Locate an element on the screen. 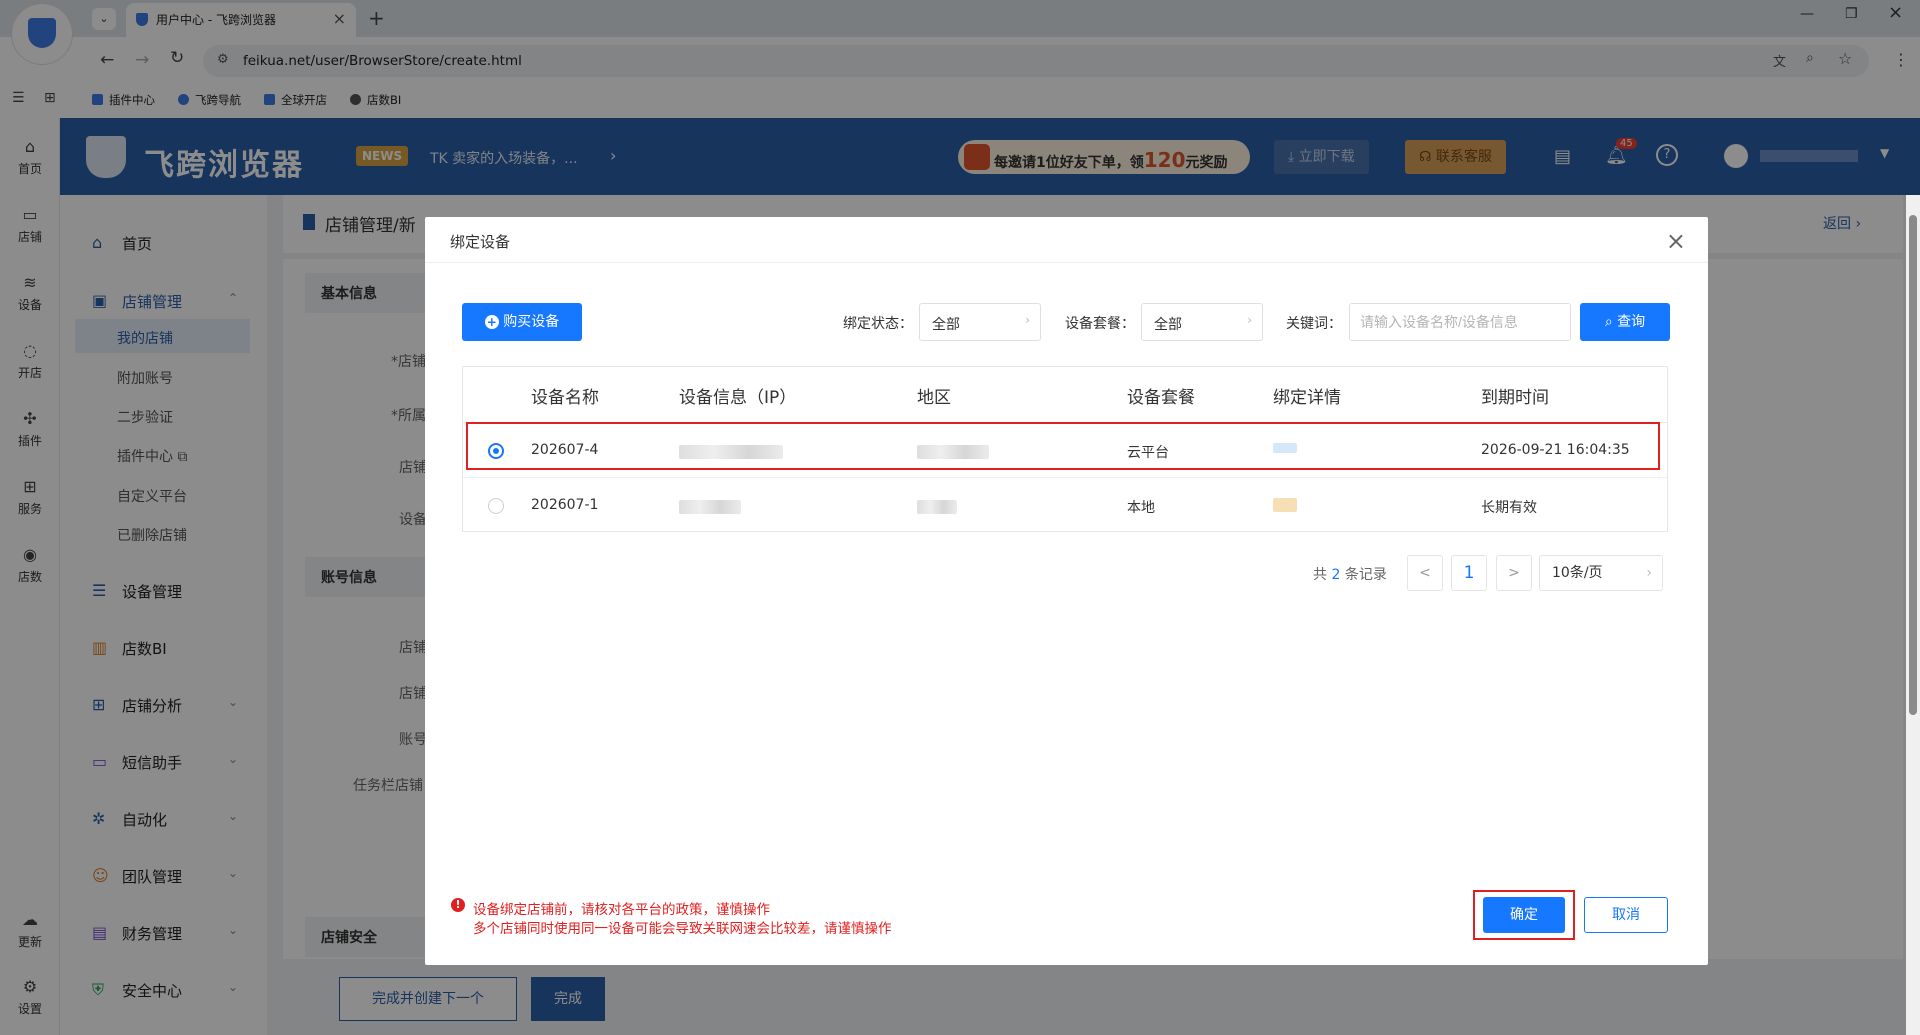  filter-plan-label: 设备套餐： is located at coordinates (1100, 324).